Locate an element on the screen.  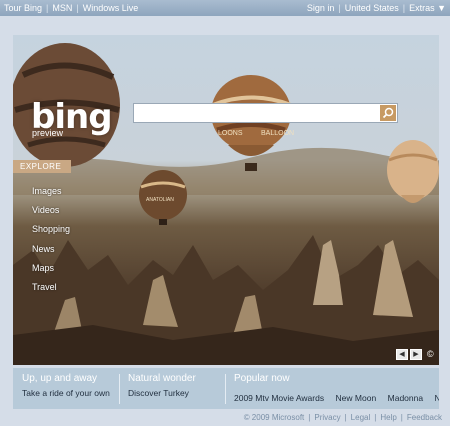
nav-item-videos: Videos is located at coordinates (51, 213).